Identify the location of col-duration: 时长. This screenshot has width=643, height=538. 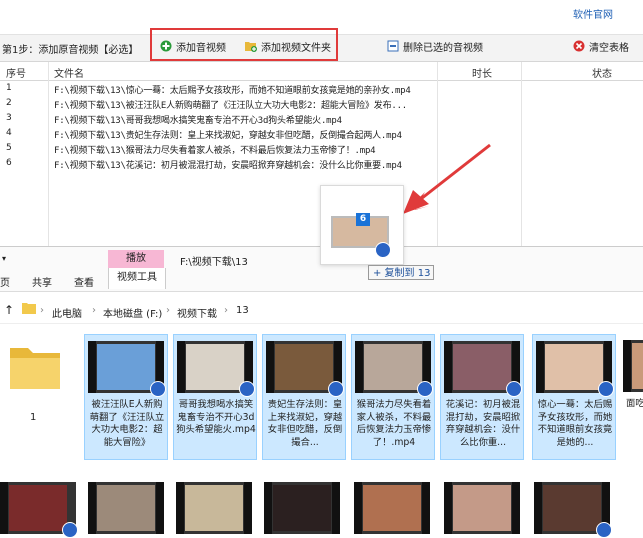
(482, 72).